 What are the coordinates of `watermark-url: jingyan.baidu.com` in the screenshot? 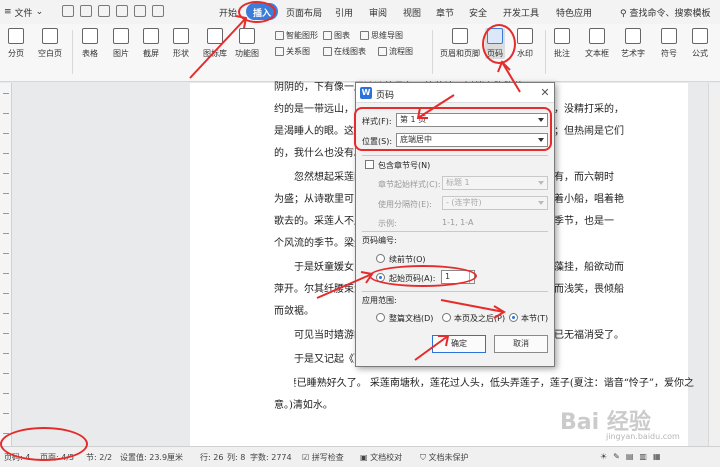 It's located at (643, 436).